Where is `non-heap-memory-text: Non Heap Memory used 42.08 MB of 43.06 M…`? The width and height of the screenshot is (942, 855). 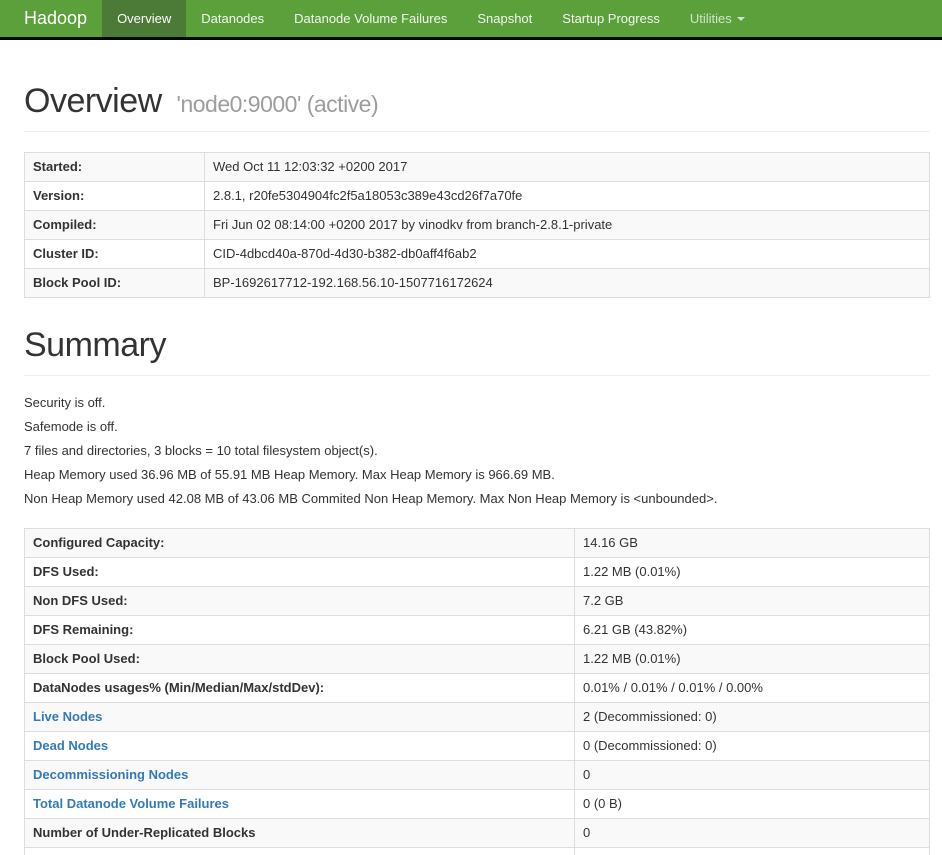 non-heap-memory-text: Non Heap Memory used 42.08 MB of 43.06 M… is located at coordinates (371, 498).